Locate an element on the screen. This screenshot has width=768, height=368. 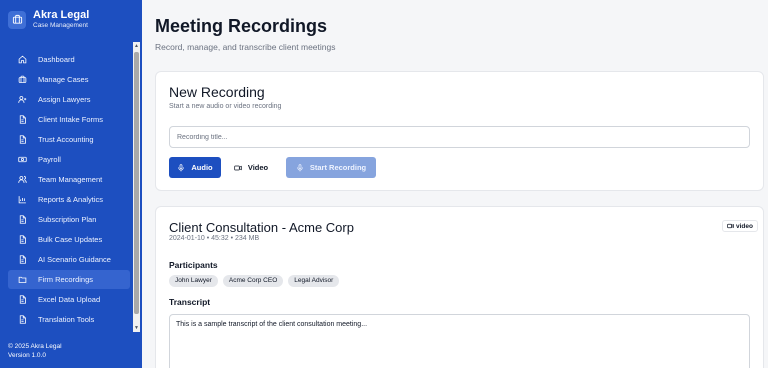
new-recording-title: New Recording is located at coordinates (217, 92).